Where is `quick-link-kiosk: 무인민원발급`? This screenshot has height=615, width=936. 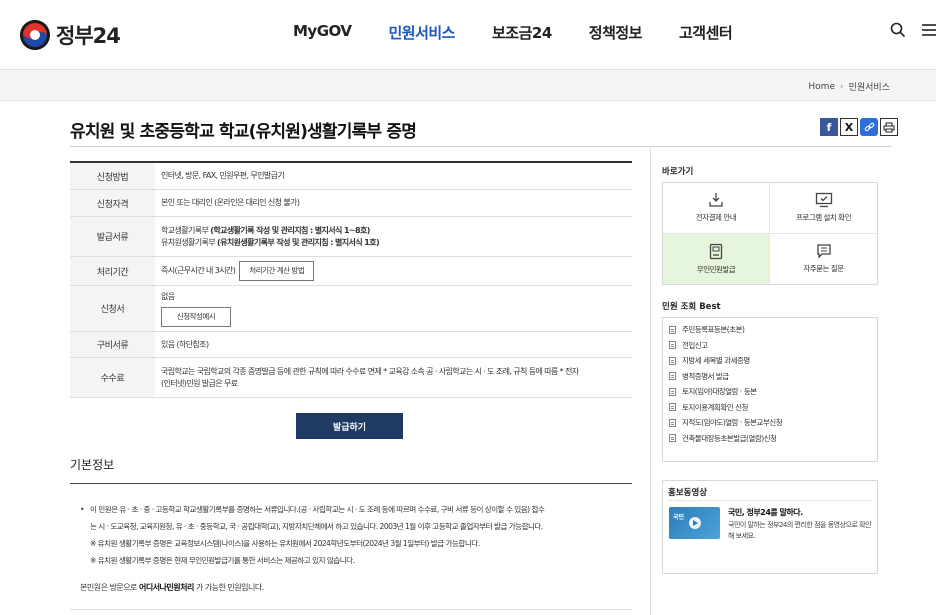
quick-link-kiosk: 무인민원발급 is located at coordinates (716, 258).